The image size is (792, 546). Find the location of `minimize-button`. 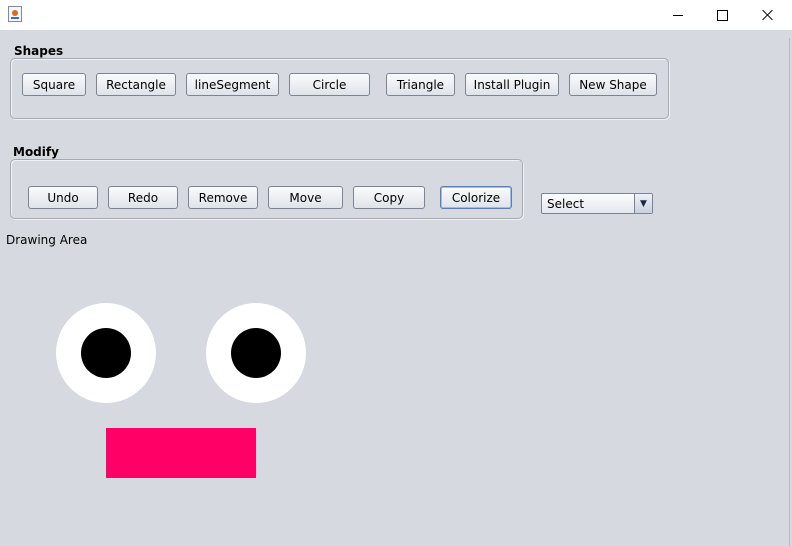

minimize-button is located at coordinates (678, 15).